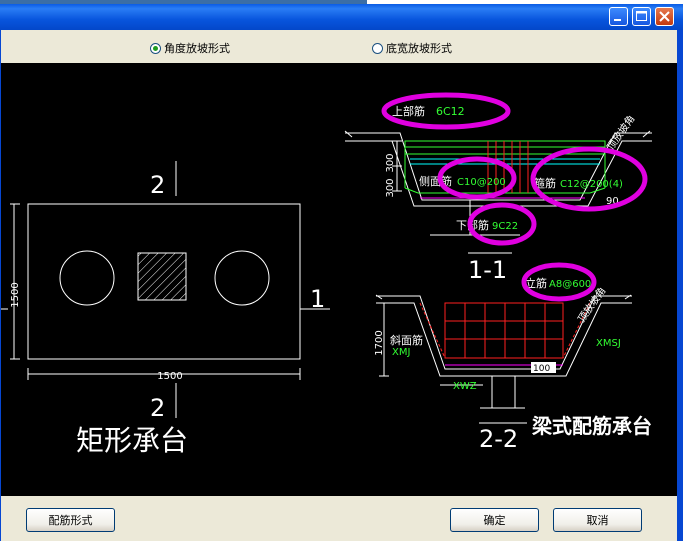  What do you see at coordinates (591, 426) in the screenshot?
I see `caption-beam-cap: 梁式配筋承台` at bounding box center [591, 426].